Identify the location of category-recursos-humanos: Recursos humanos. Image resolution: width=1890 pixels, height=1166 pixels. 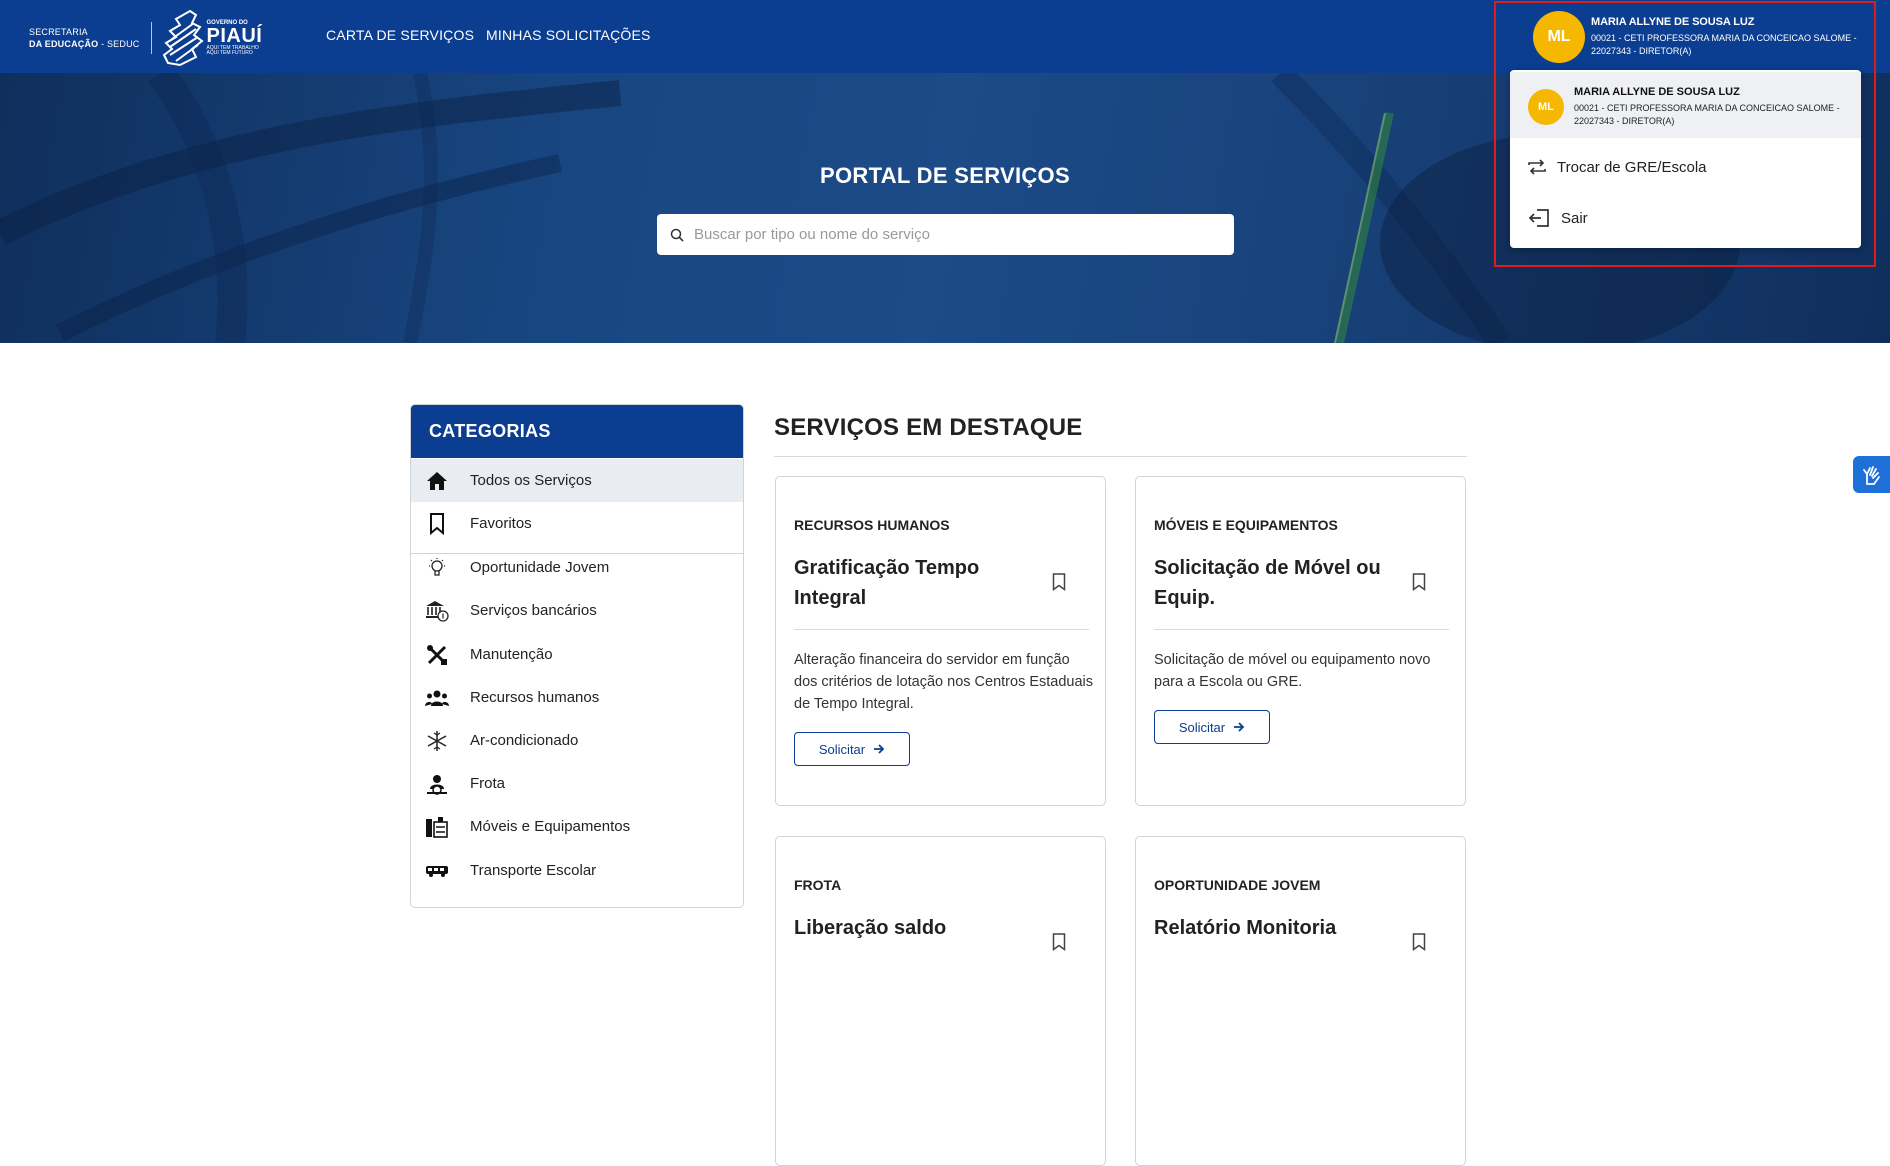
(577, 697).